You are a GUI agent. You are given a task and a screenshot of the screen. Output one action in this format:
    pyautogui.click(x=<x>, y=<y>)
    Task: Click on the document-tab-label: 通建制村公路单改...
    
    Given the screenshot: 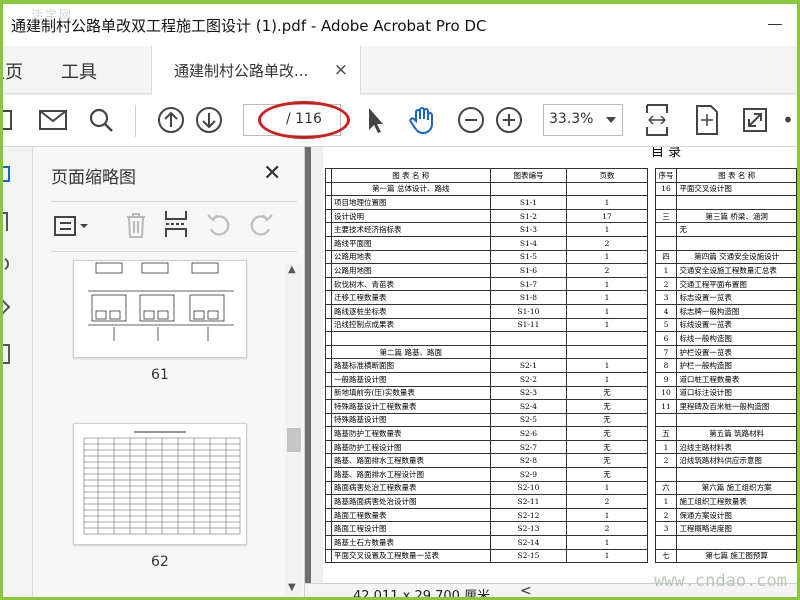 What is the action you would take?
    pyautogui.click(x=241, y=71)
    